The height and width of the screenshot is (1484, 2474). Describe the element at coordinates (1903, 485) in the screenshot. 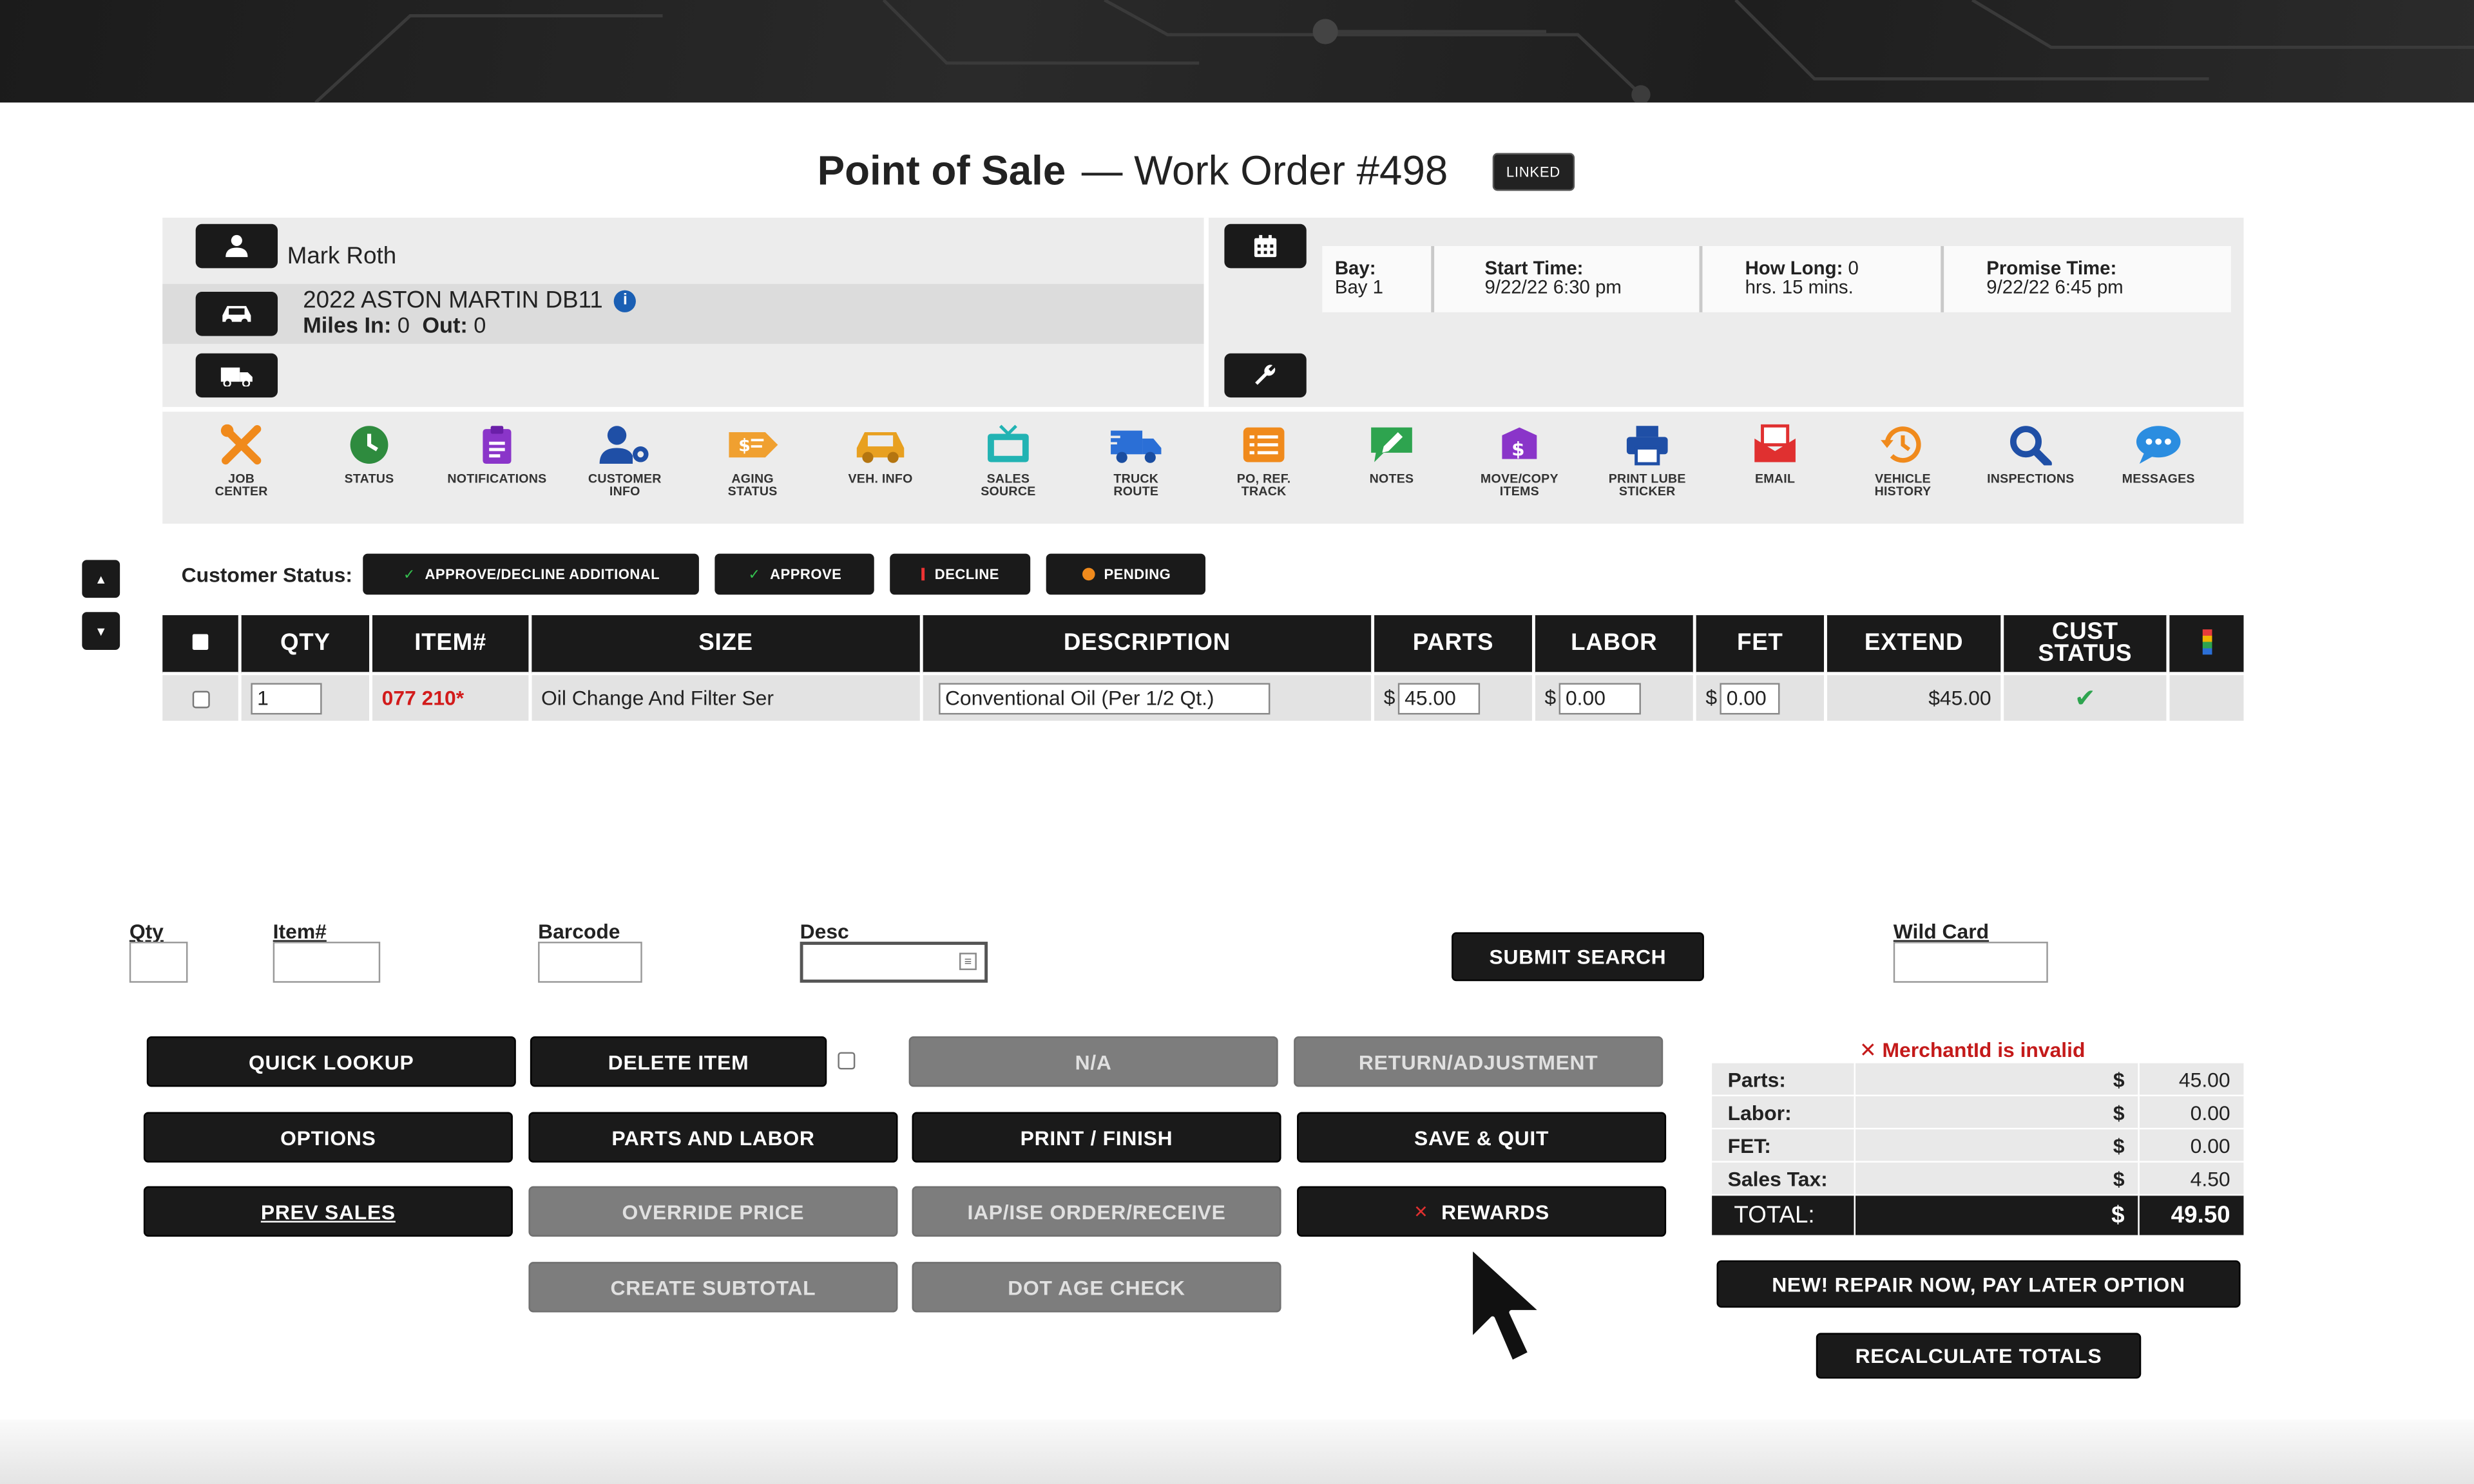

I see `toolbar-label: VEHICLE HISTORY` at that location.